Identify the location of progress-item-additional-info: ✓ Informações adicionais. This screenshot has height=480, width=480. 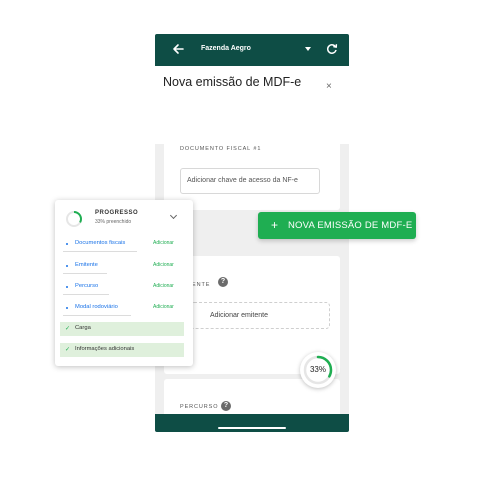
(122, 350).